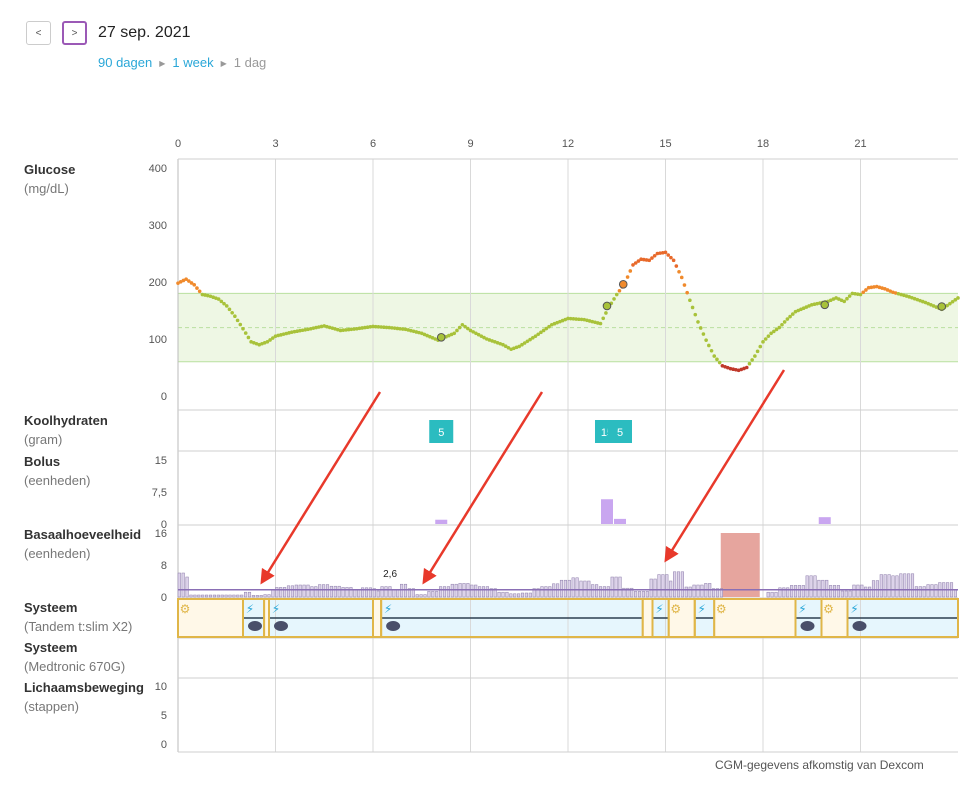 The image size is (961, 785). Describe the element at coordinates (659, 609) in the screenshot. I see `bolt-icon: ⚡` at that location.